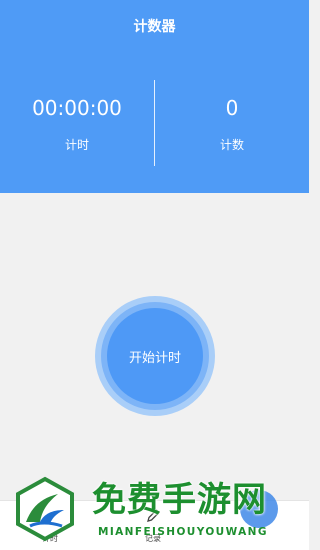 The image size is (320, 550). I want to click on count-stat: 0 计数, so click(232, 124).